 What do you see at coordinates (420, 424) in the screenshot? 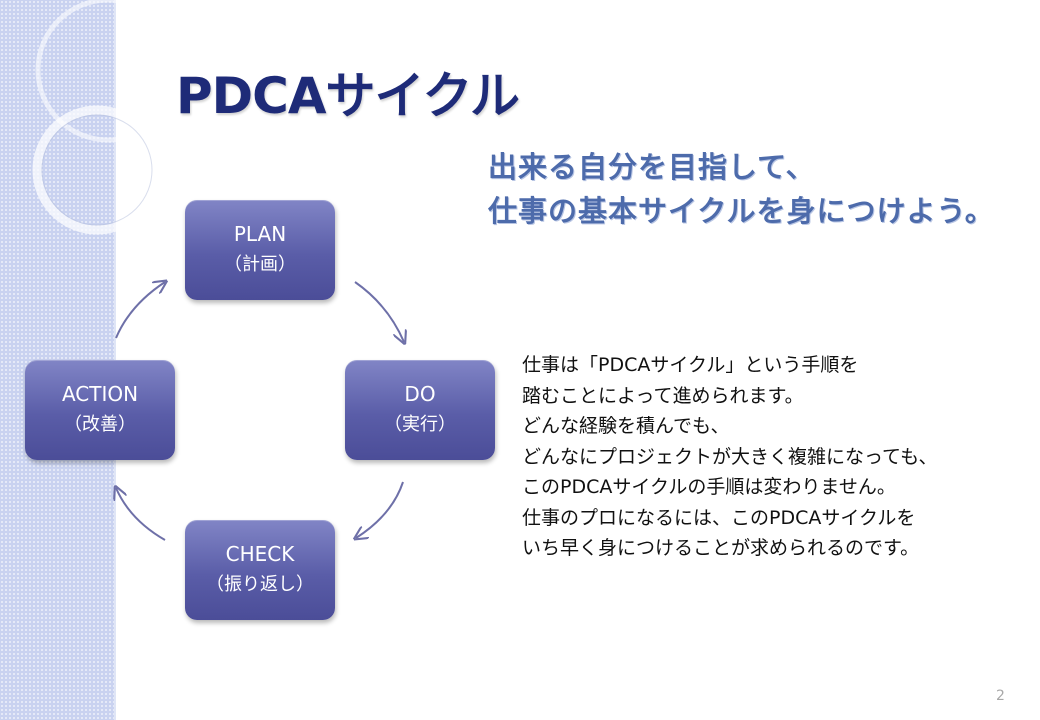
I see `do-label-jp: （実行）` at bounding box center [420, 424].